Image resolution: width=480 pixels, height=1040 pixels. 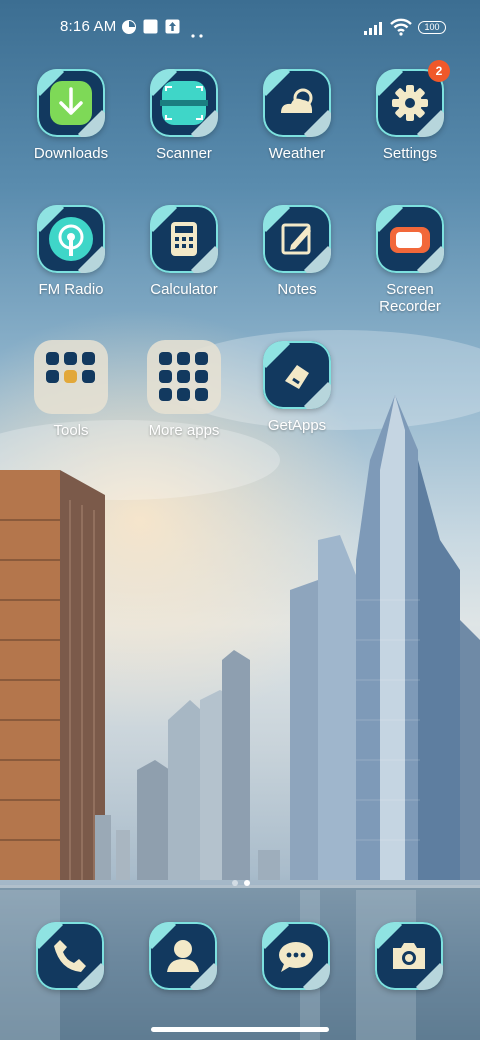 I want to click on notes-icon, so click(x=297, y=239).